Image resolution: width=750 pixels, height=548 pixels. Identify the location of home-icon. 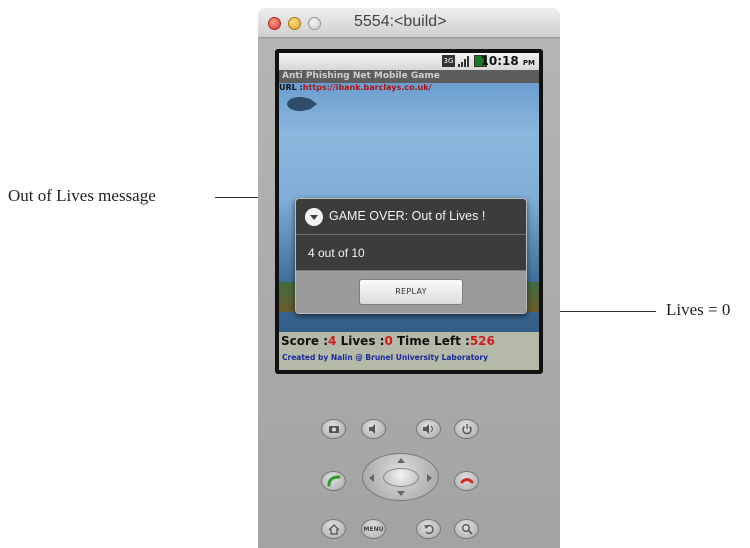
(333, 529).